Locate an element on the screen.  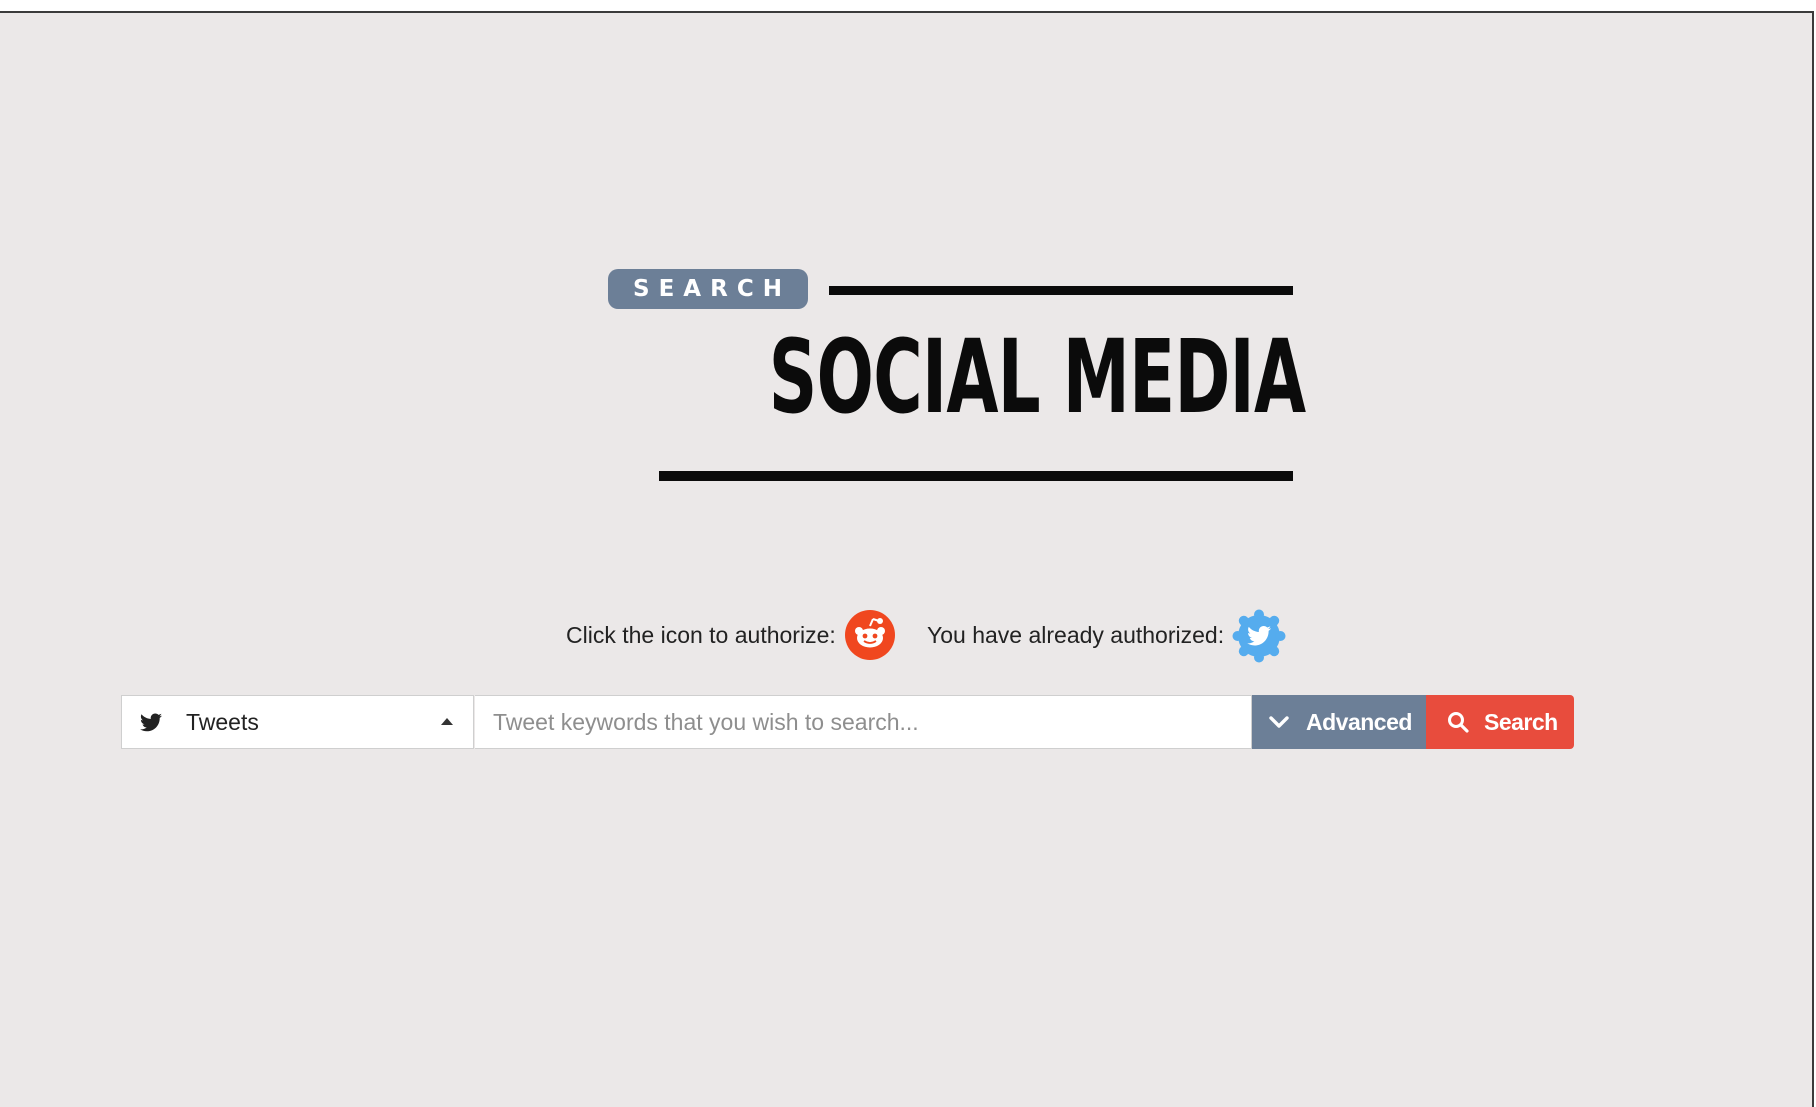
search-icon is located at coordinates (1458, 722).